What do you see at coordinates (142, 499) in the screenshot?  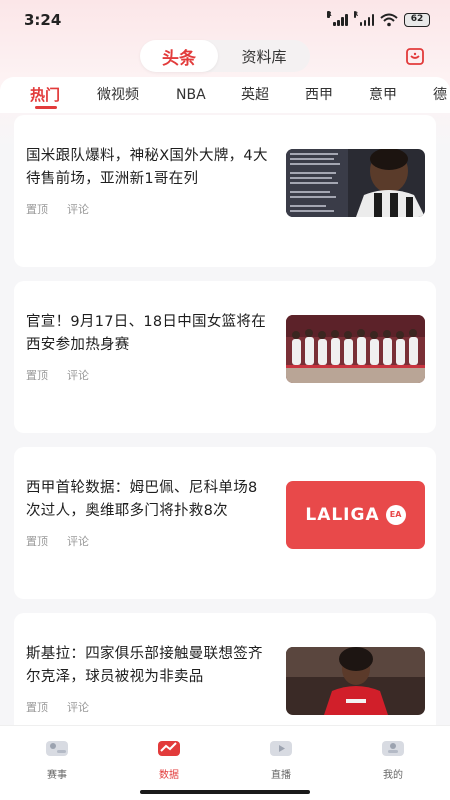 I see `news-title: 西甲首轮数据：姆巴佩、尼科单场8次过人，奥维耶多门将扑救8次` at bounding box center [142, 499].